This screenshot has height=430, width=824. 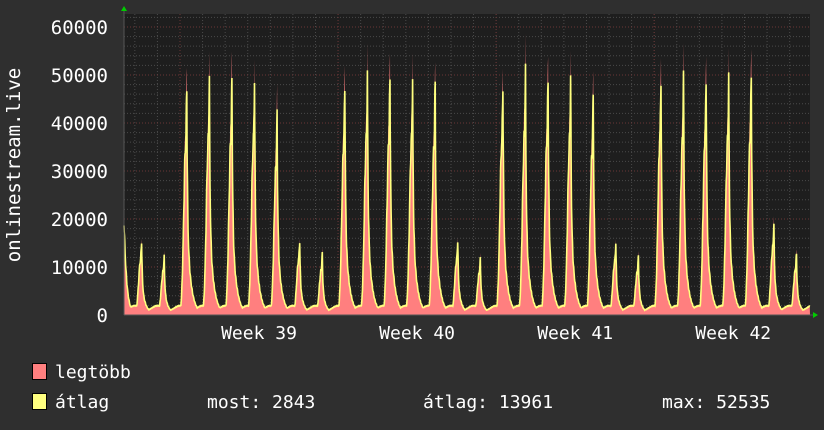 What do you see at coordinates (39, 371) in the screenshot?
I see `legend-swatch-max` at bounding box center [39, 371].